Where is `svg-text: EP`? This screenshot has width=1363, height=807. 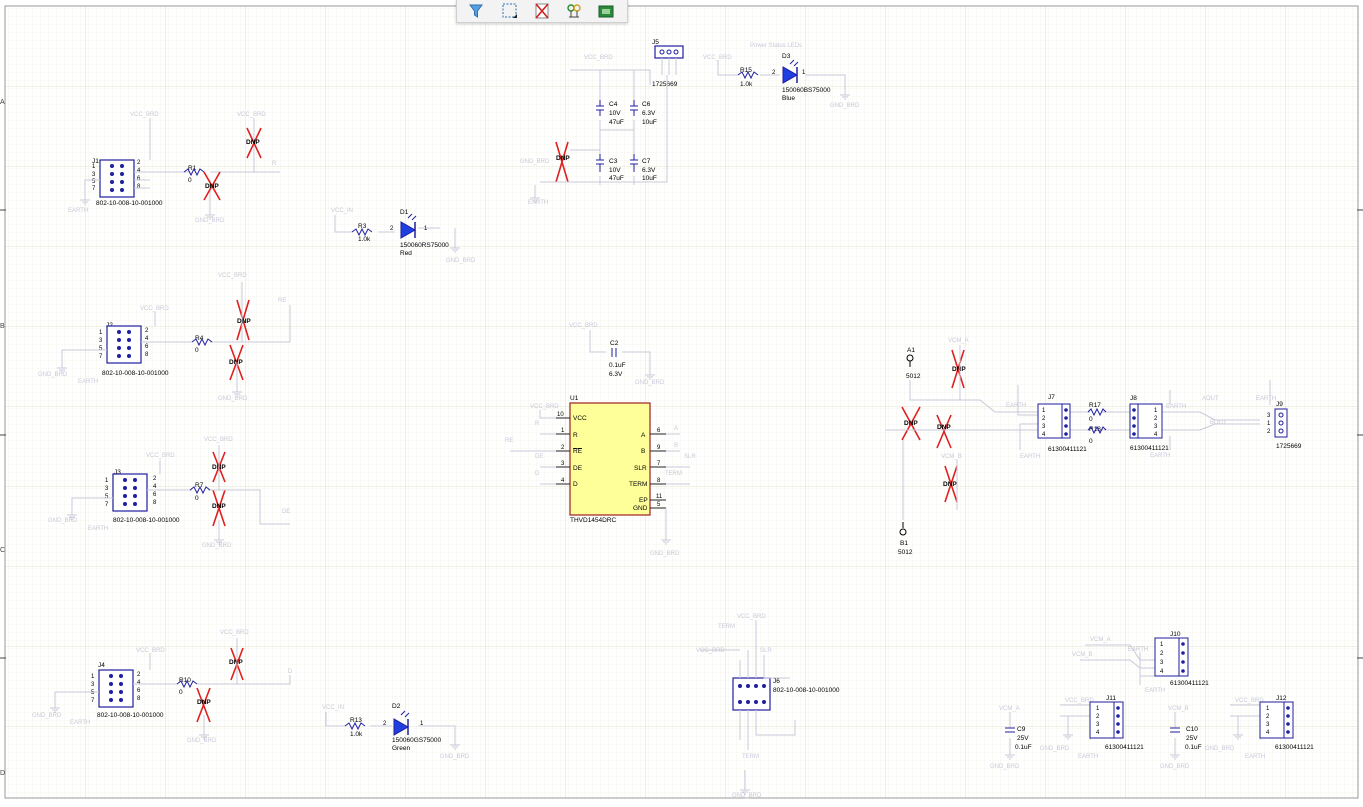
svg-text: EP is located at coordinates (643, 500).